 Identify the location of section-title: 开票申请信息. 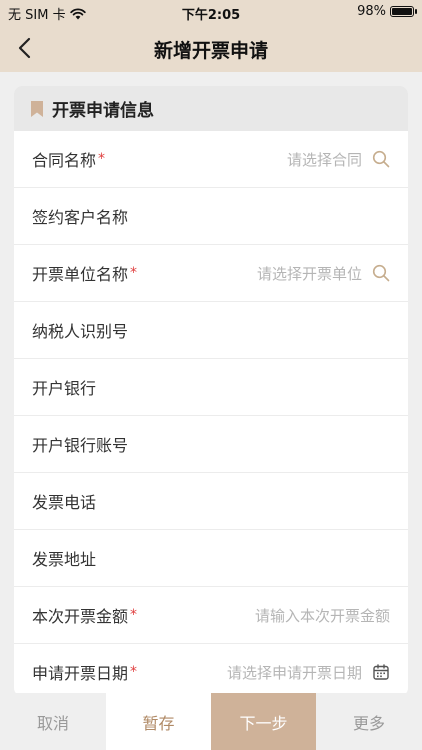
(103, 111).